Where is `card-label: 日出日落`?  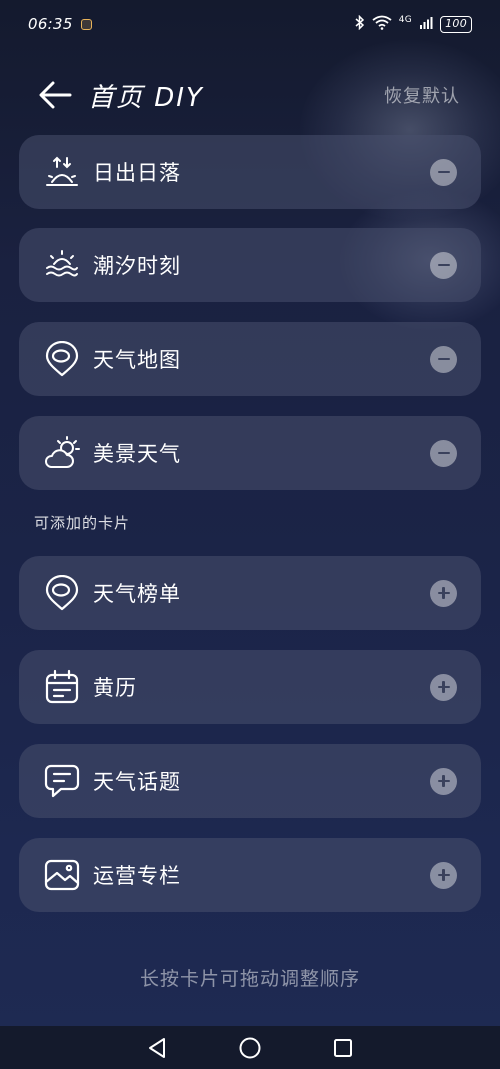
card-label: 日出日落 is located at coordinates (137, 173).